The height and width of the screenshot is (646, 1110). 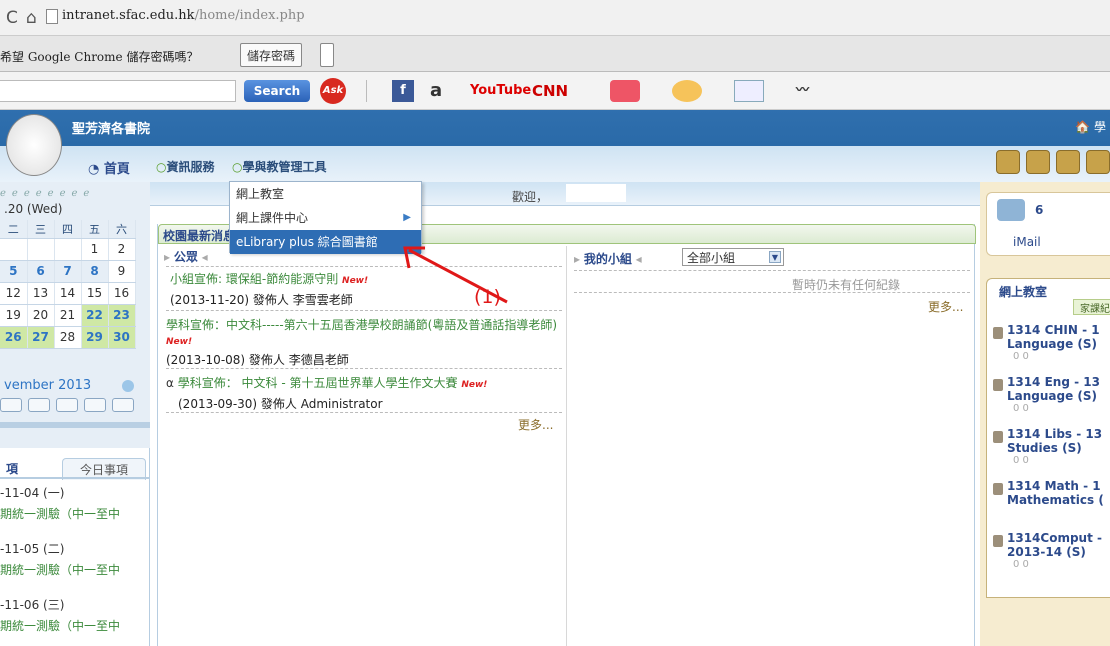 I want to click on course-name: 1314 CHIN - 1 Language (S), so click(x=1053, y=337).